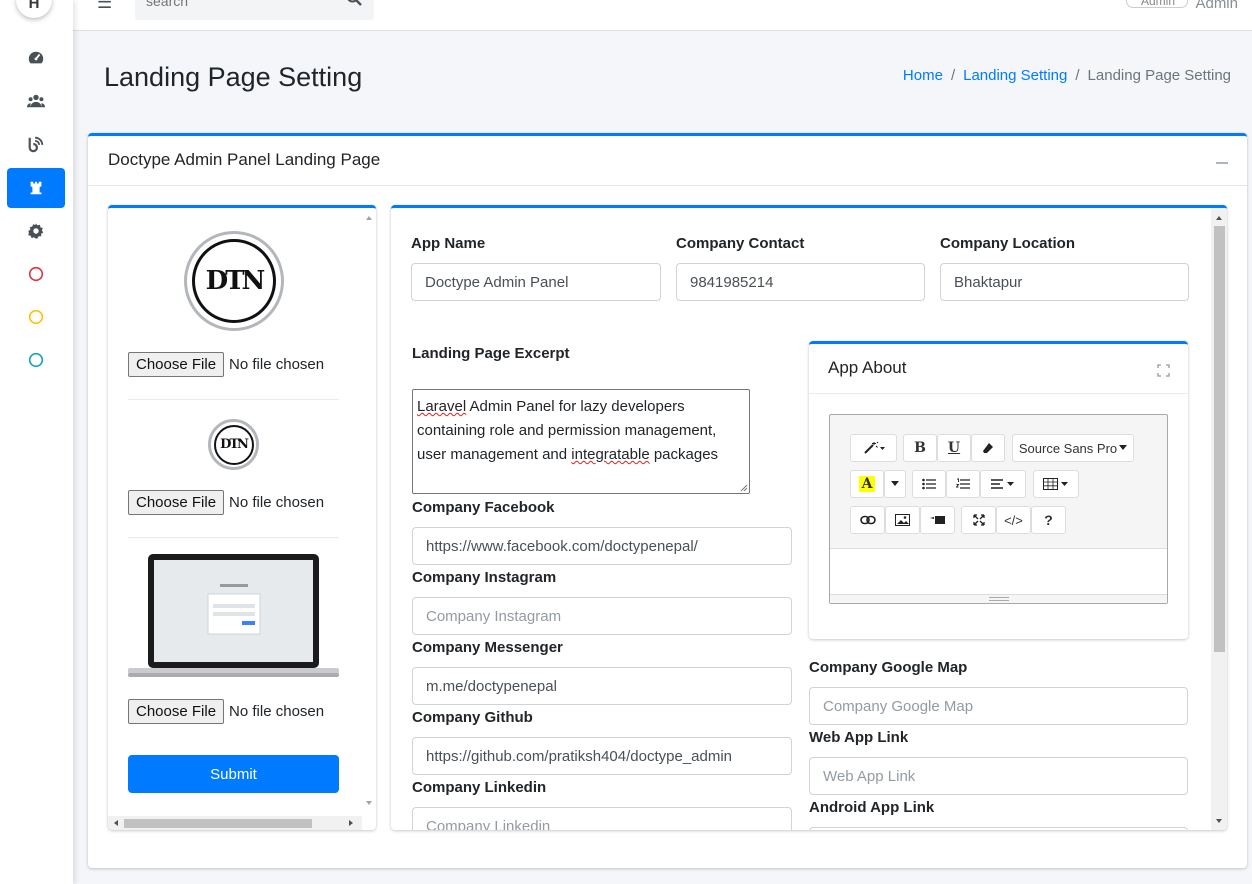 The image size is (1252, 884). I want to click on favicon-image: DTN, so click(233, 444).